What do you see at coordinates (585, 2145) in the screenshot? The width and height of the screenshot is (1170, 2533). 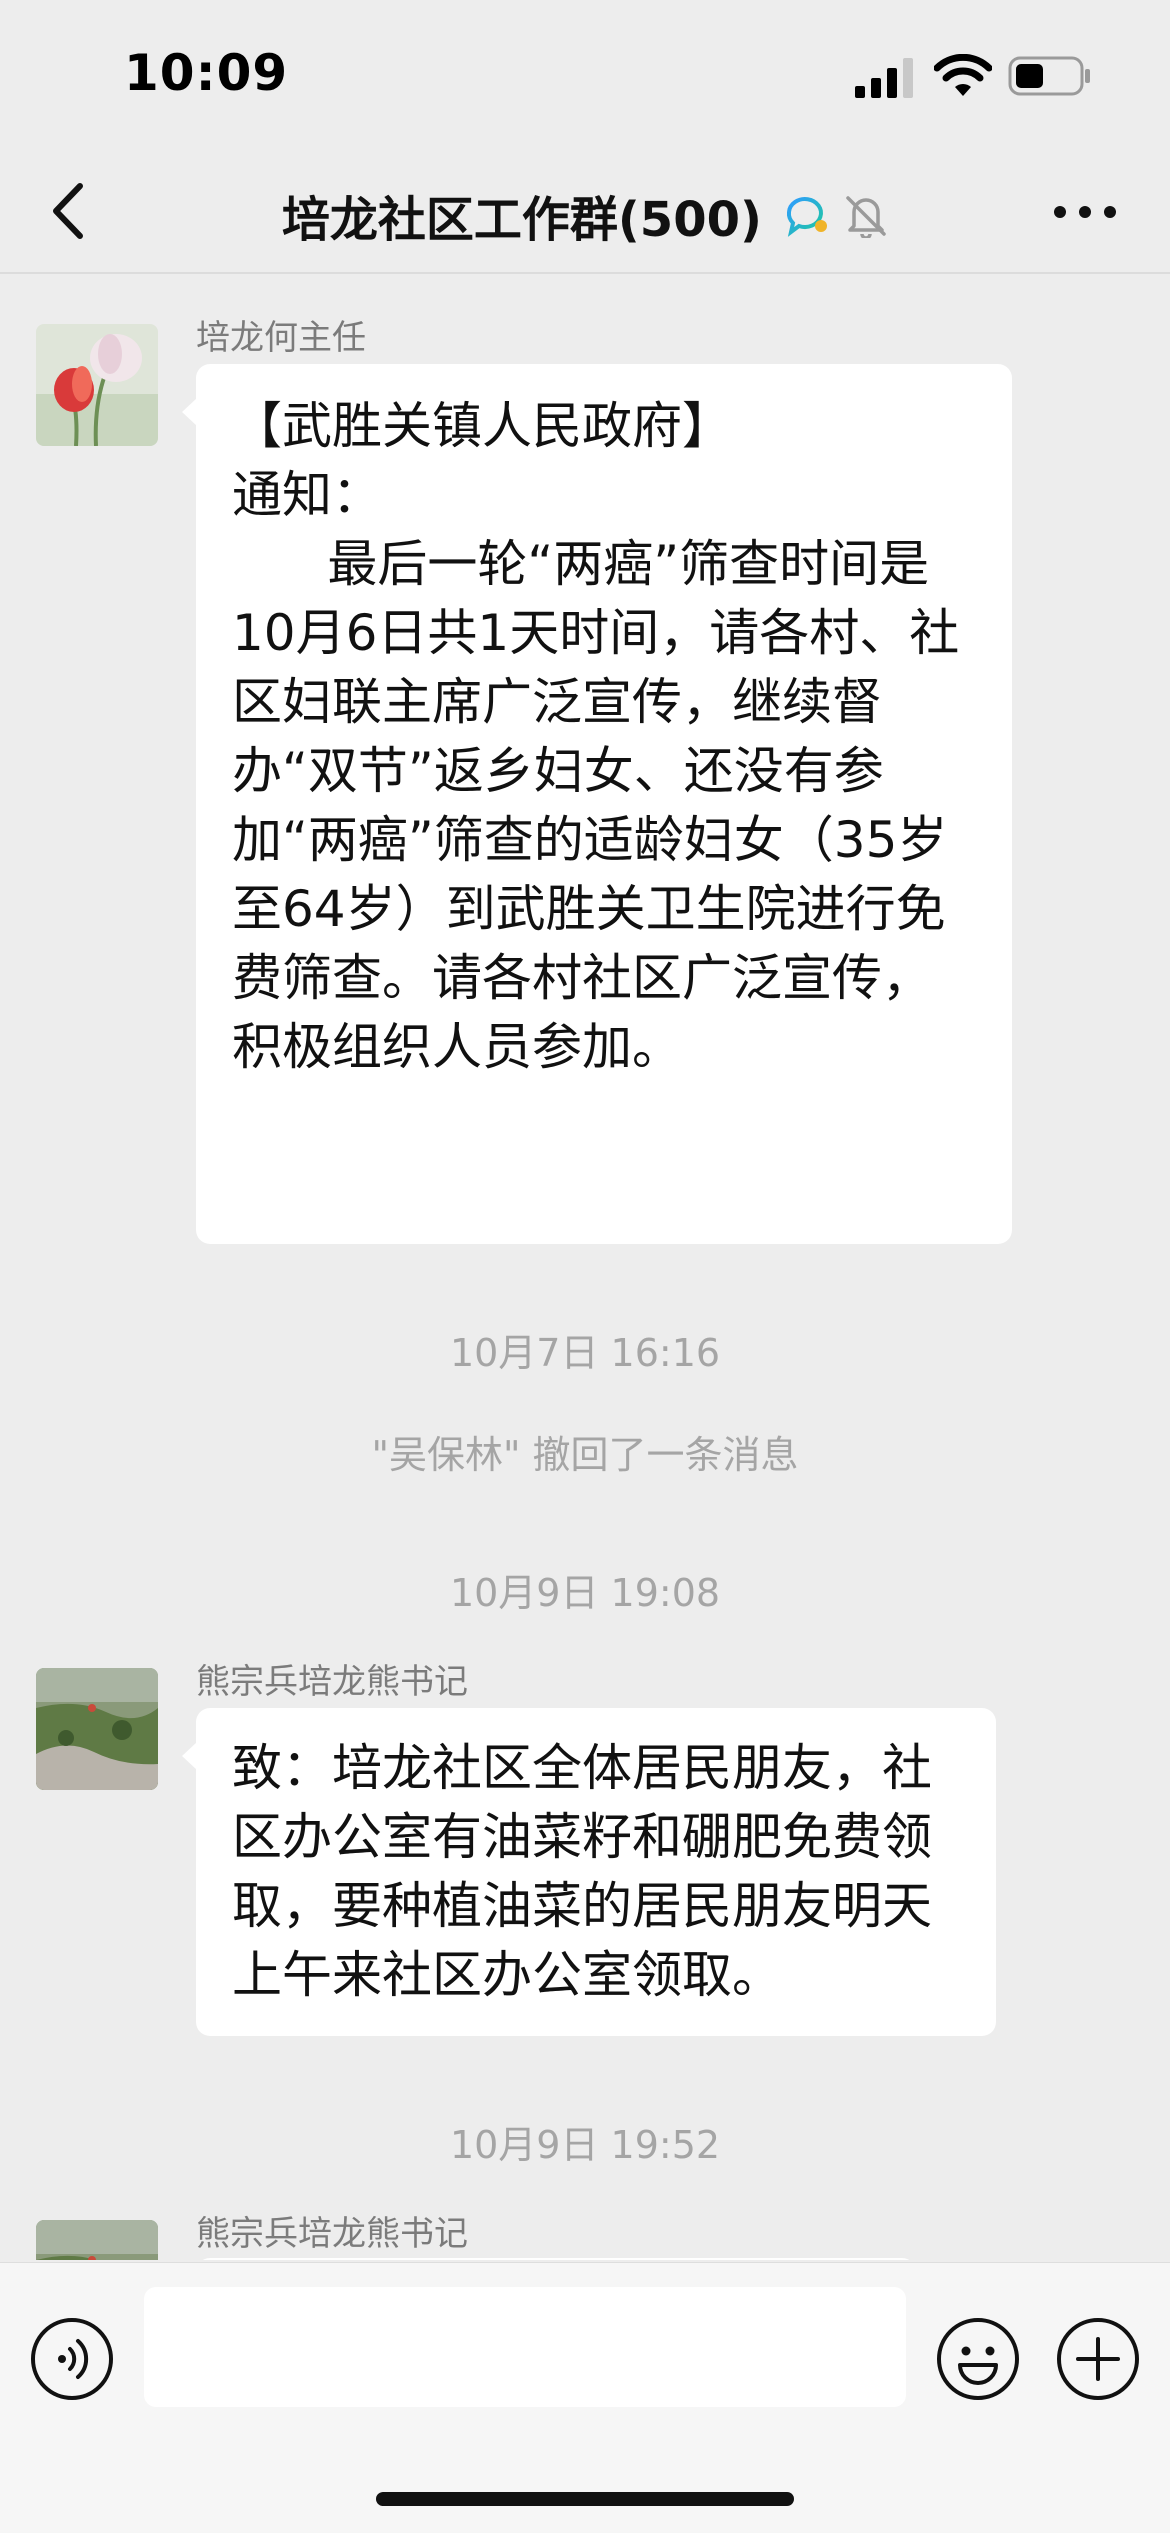 I see `timestamp: 10月9日 19:52` at bounding box center [585, 2145].